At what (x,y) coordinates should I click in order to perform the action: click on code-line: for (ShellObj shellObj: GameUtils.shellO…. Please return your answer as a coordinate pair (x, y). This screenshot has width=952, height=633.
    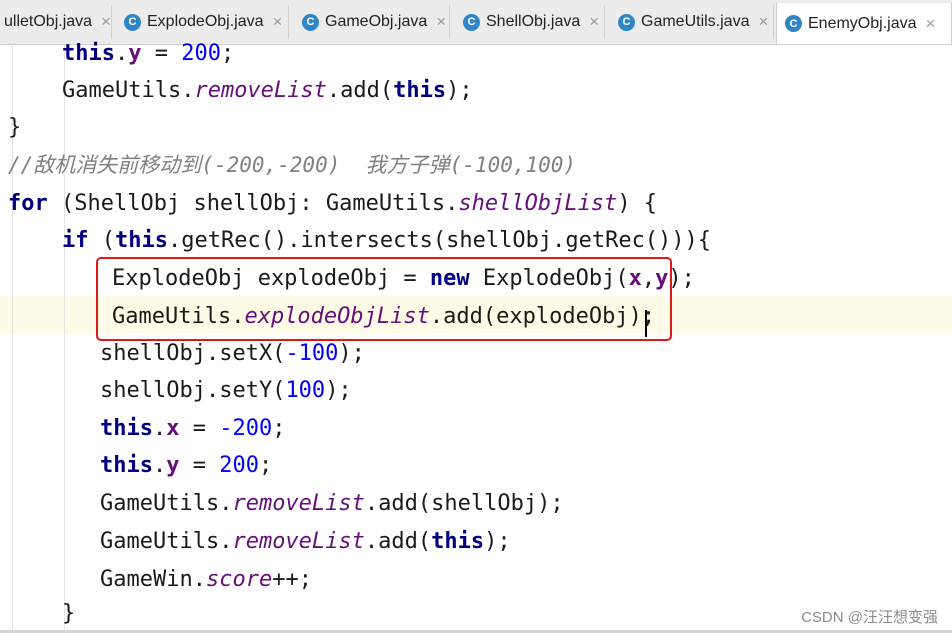
    Looking at the image, I should click on (333, 203).